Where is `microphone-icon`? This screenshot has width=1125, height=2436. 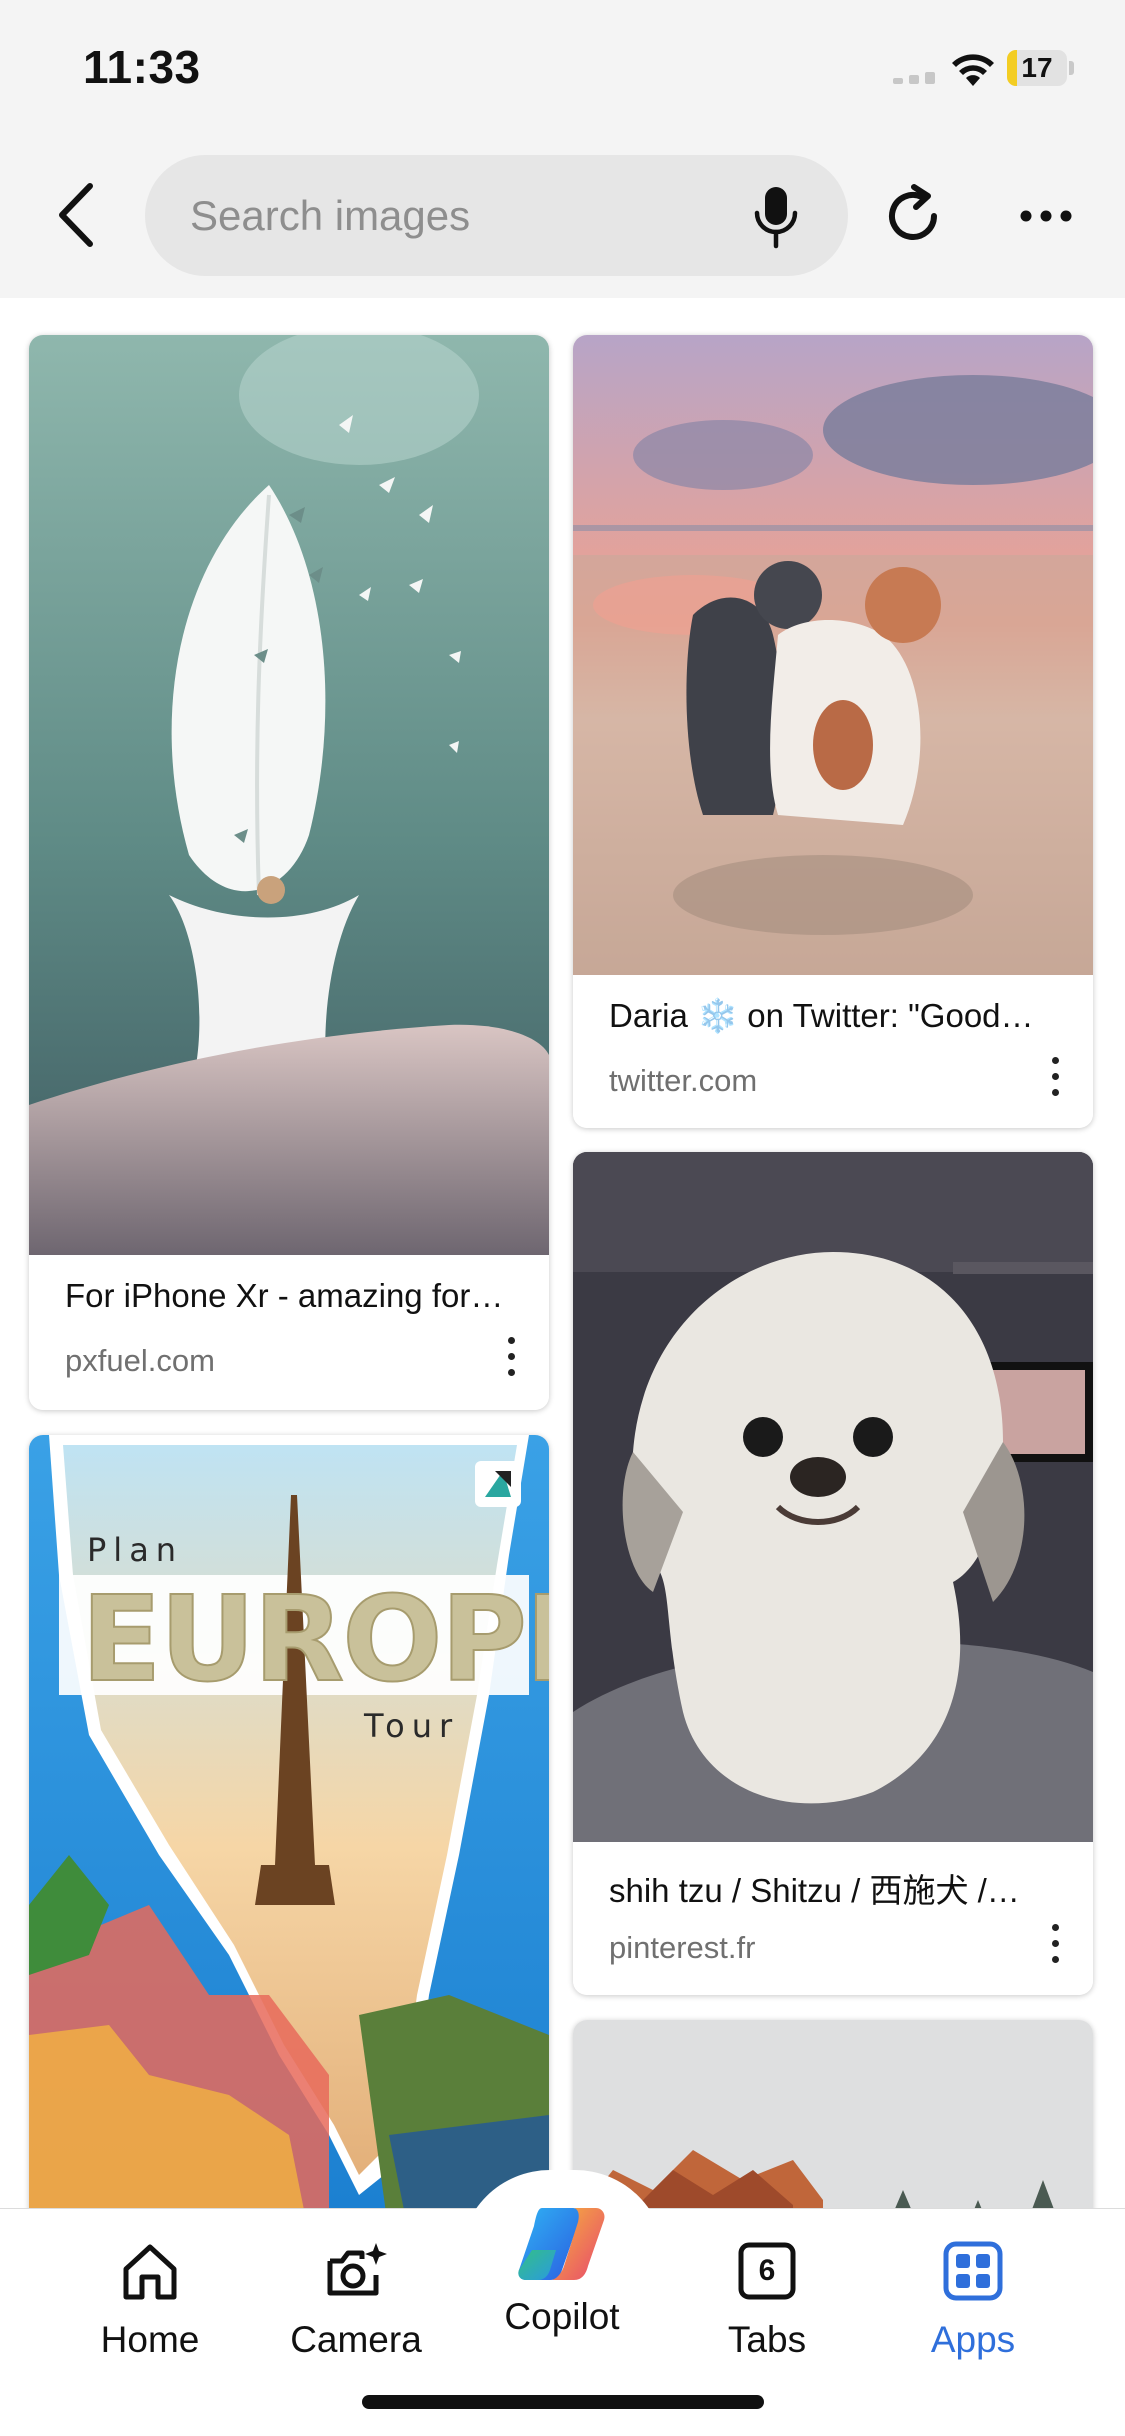
microphone-icon is located at coordinates (776, 217).